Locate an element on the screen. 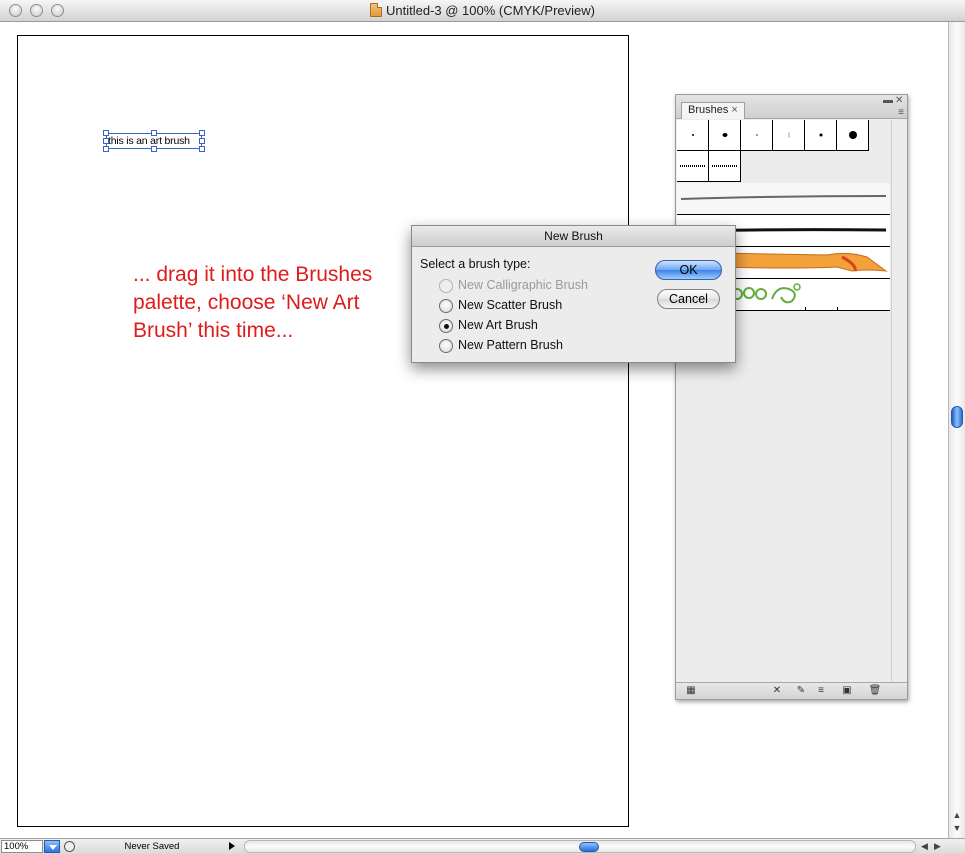 The width and height of the screenshot is (965, 854). brush-art-stroke-icon is located at coordinates (783, 197).